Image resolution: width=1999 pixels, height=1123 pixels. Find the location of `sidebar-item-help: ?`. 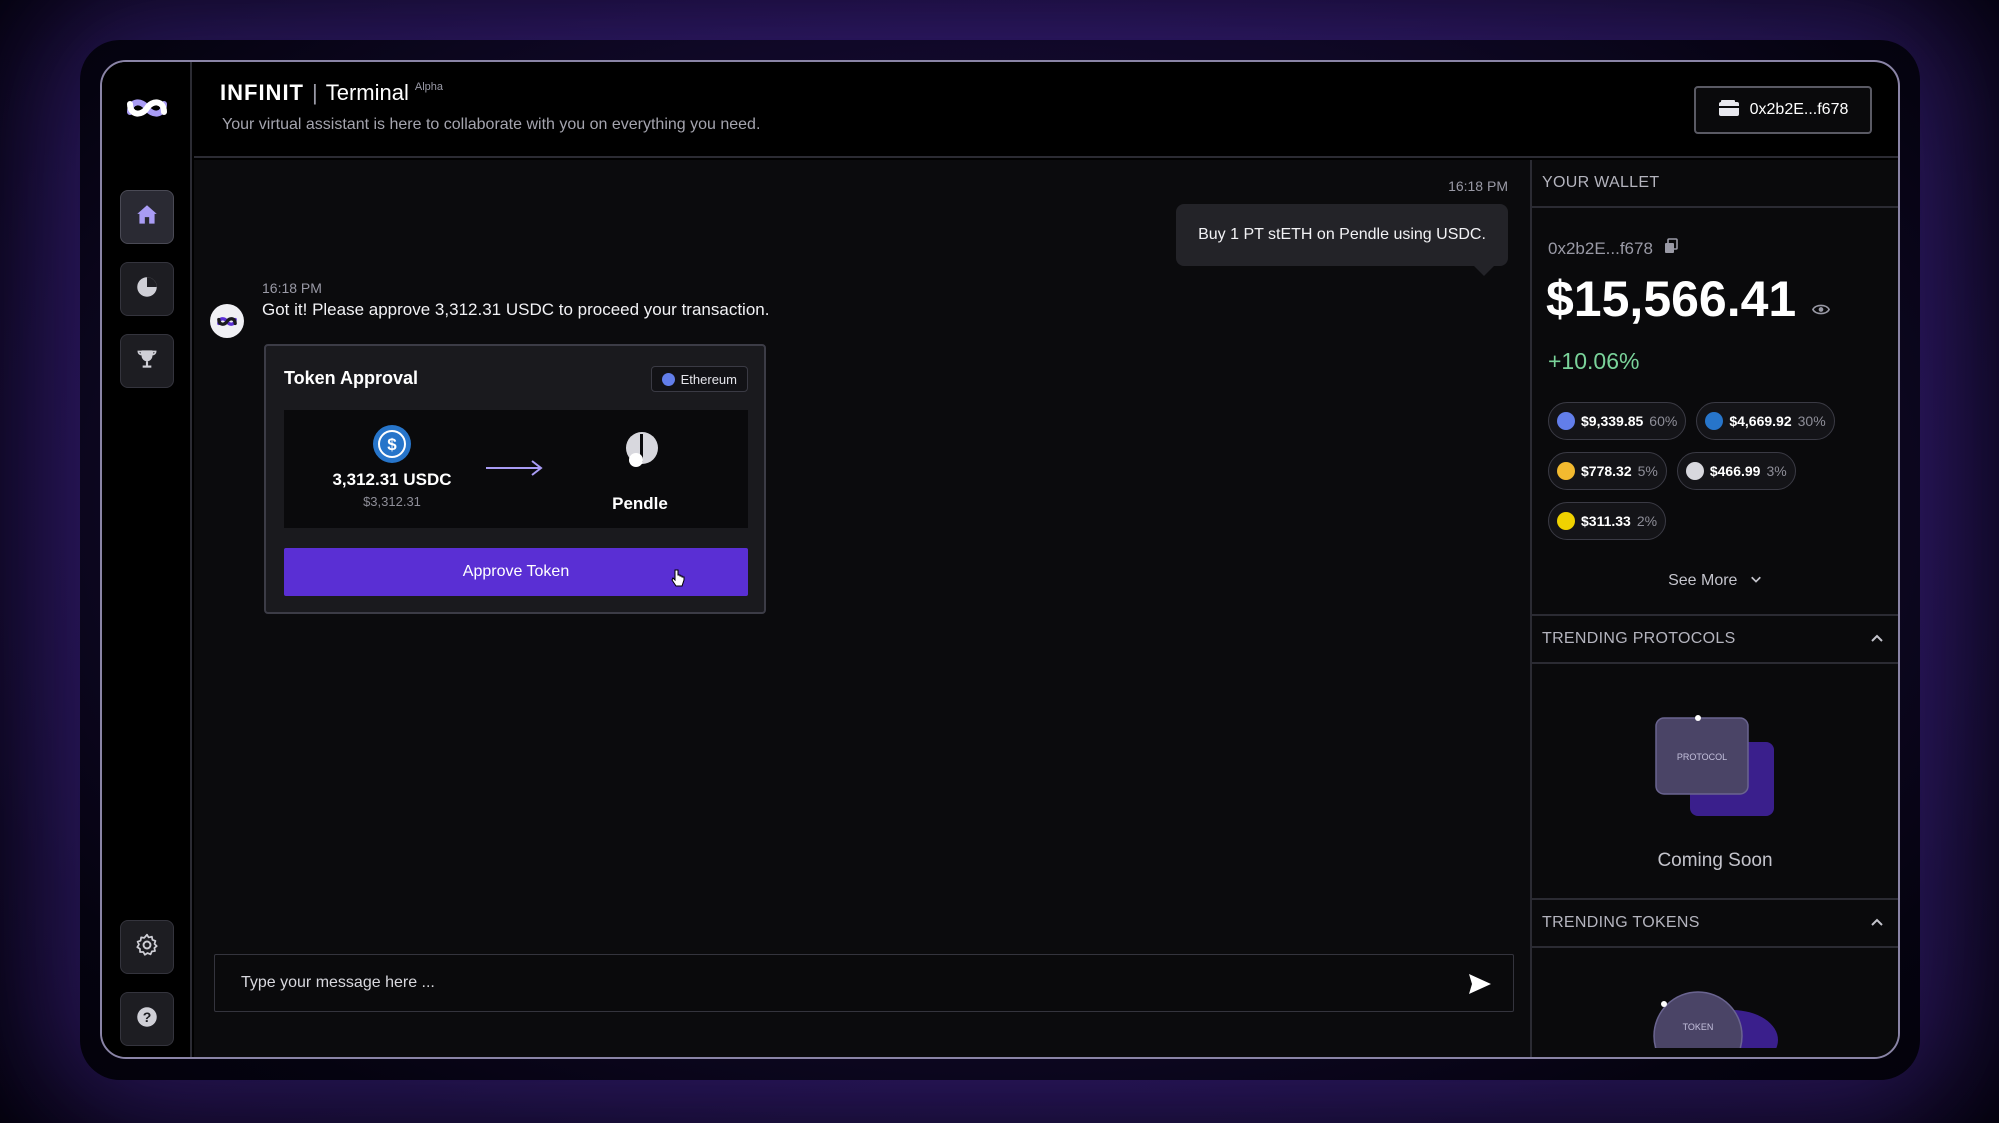

sidebar-item-help: ? is located at coordinates (147, 1019).